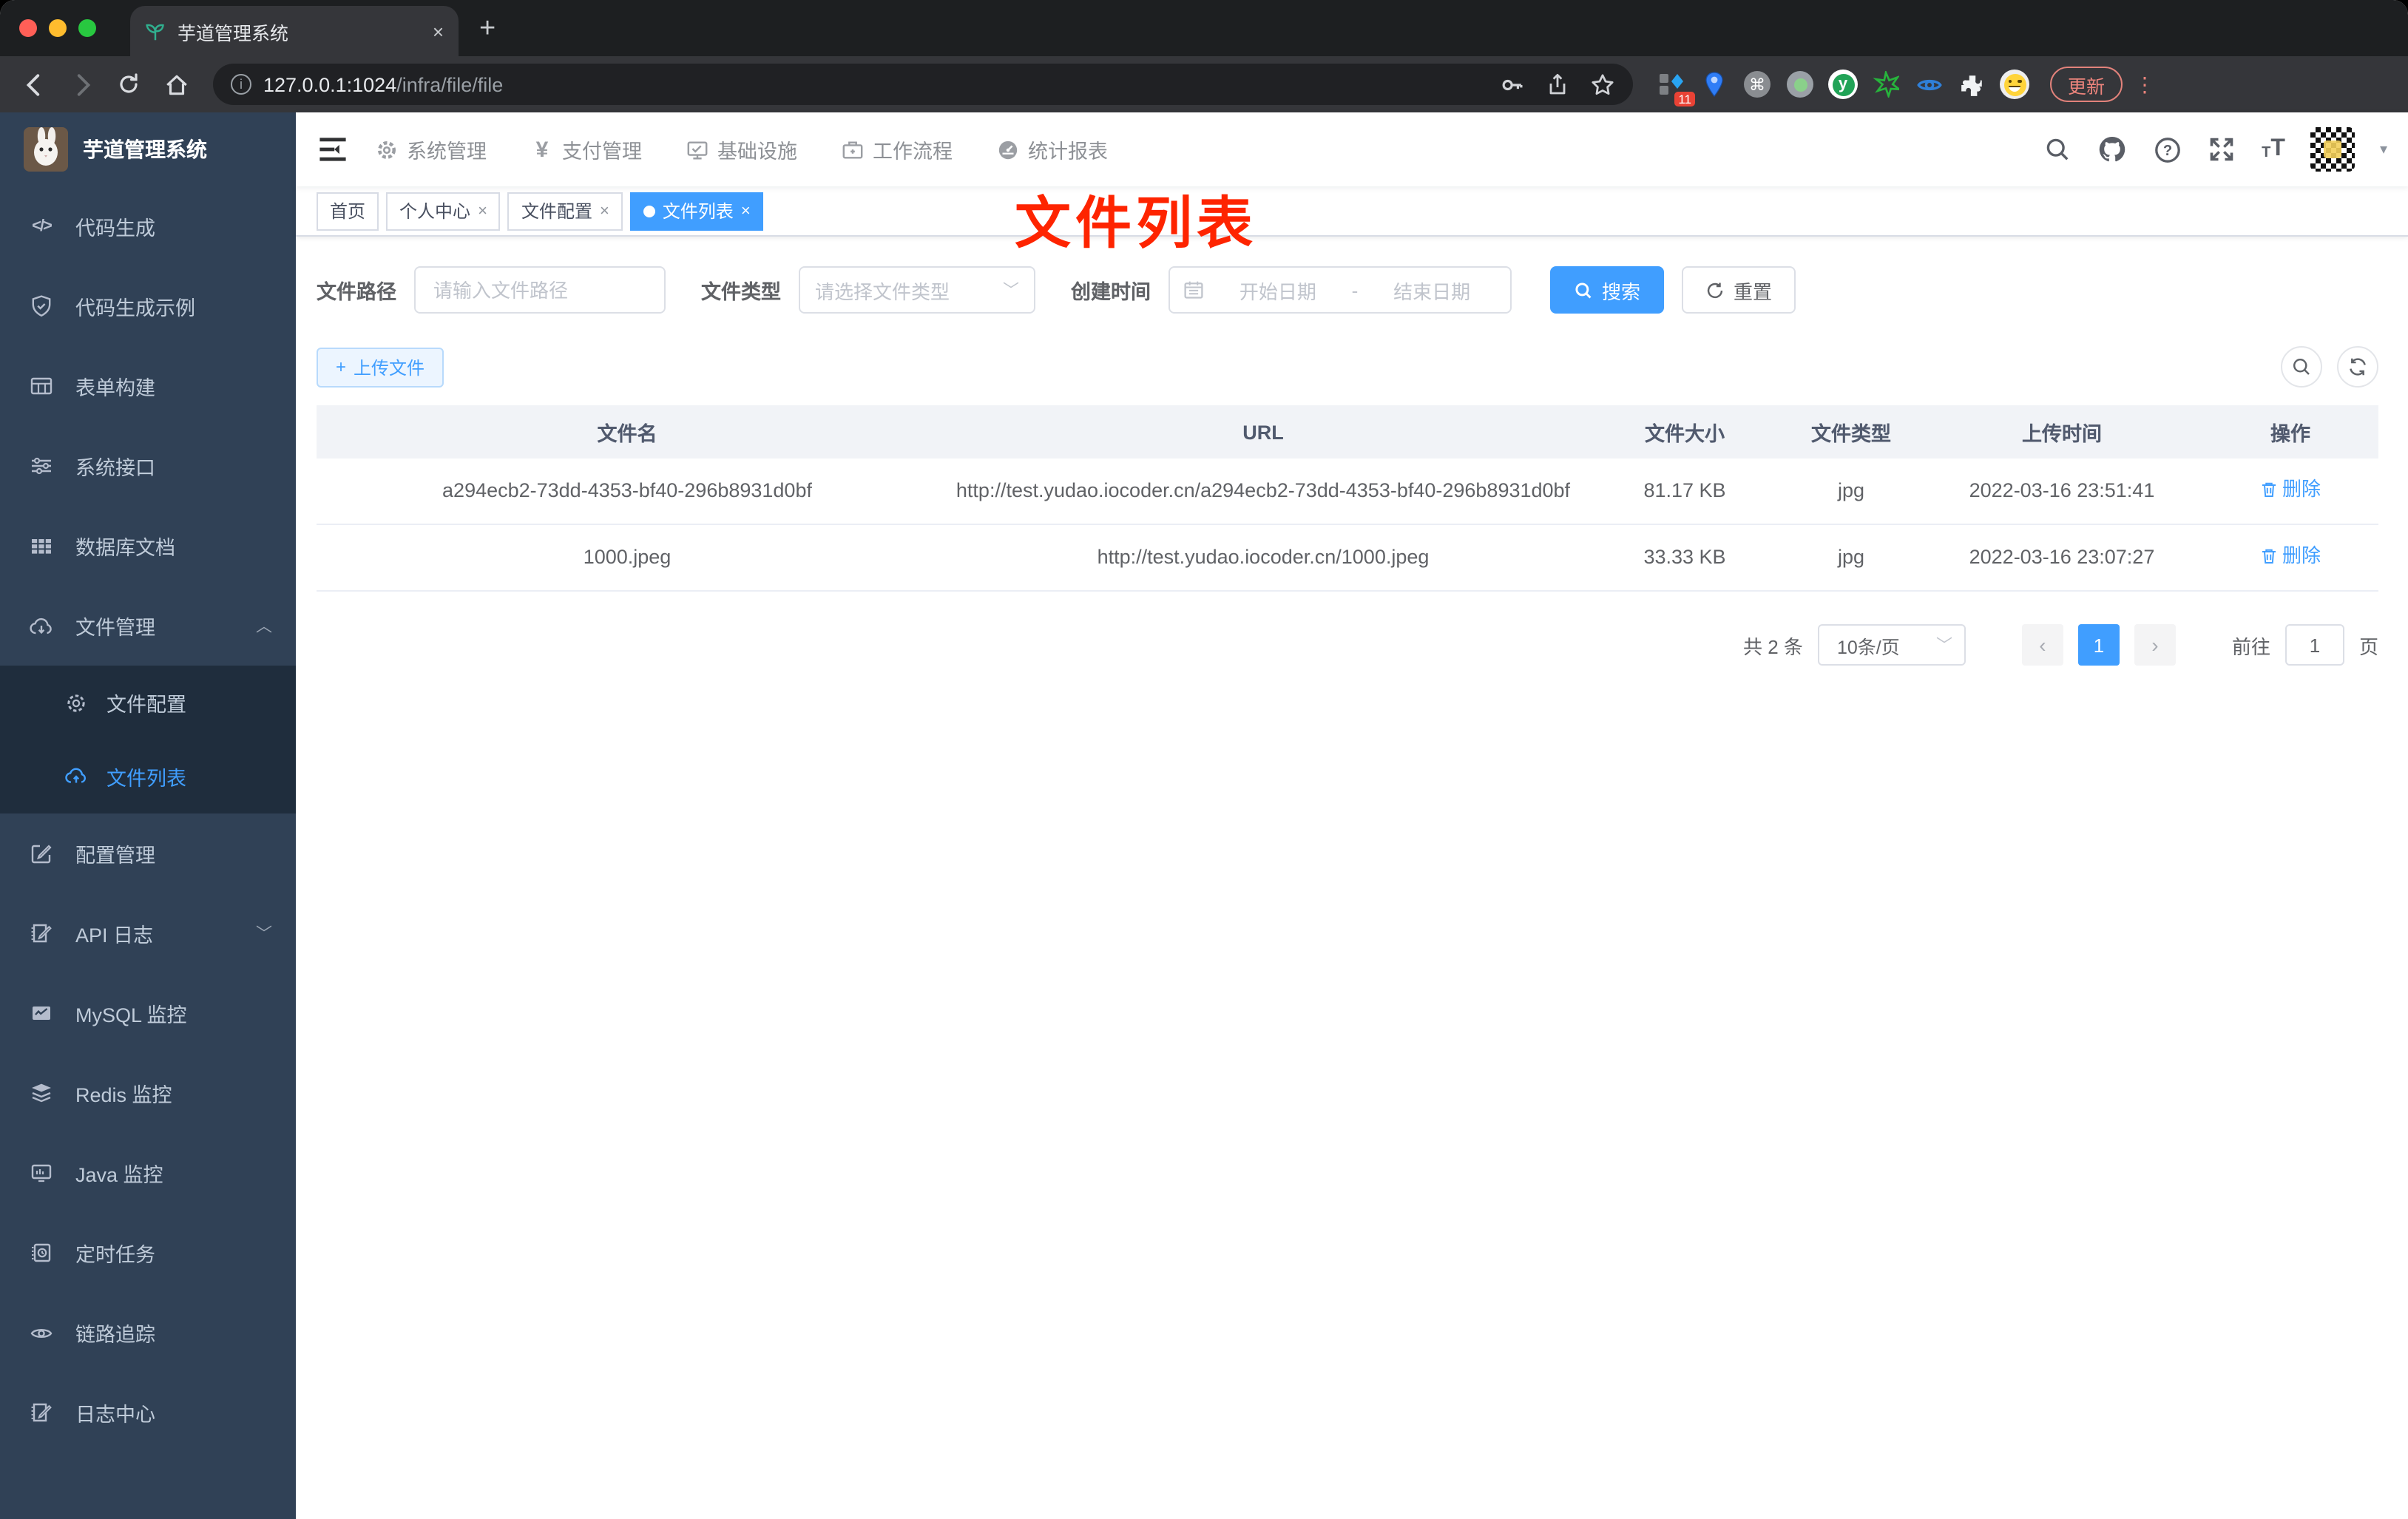 The width and height of the screenshot is (2408, 1519). I want to click on file-type-label: 文件类型, so click(741, 292).